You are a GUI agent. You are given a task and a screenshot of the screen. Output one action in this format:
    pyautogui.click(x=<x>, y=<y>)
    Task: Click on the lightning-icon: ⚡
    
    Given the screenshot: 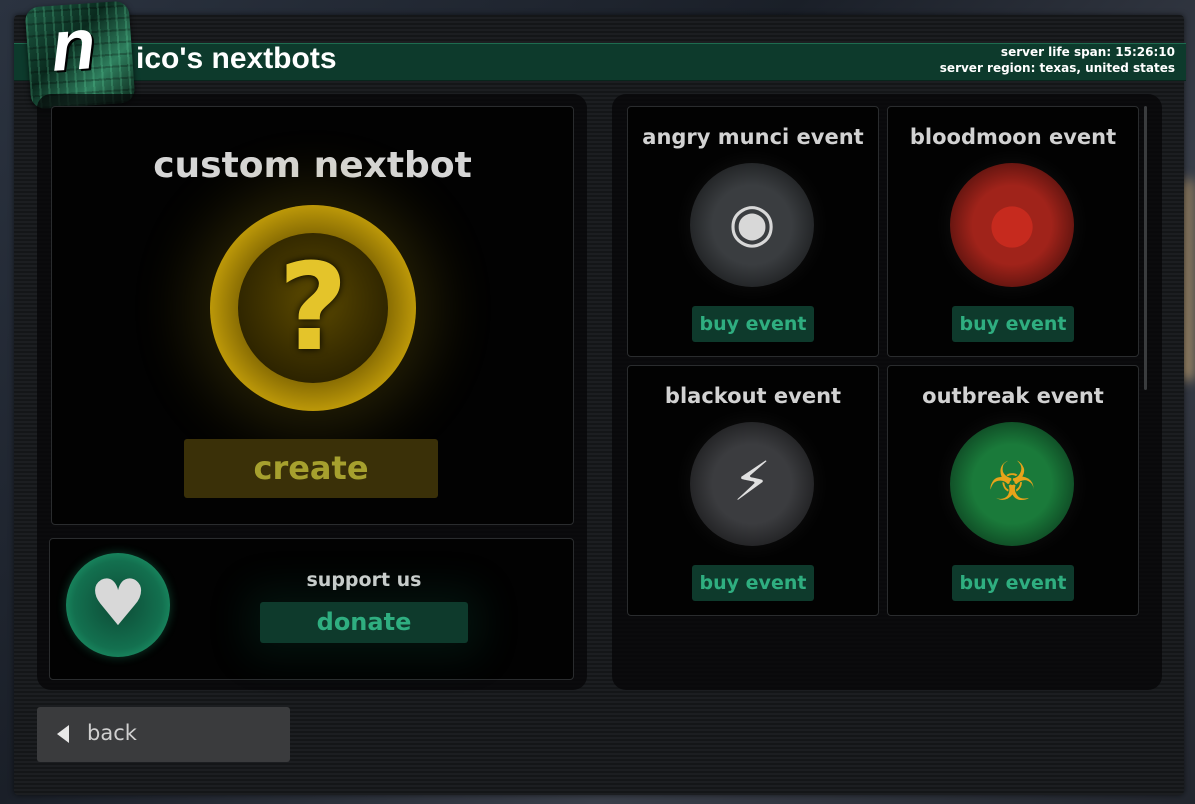 What is the action you would take?
    pyautogui.click(x=752, y=484)
    